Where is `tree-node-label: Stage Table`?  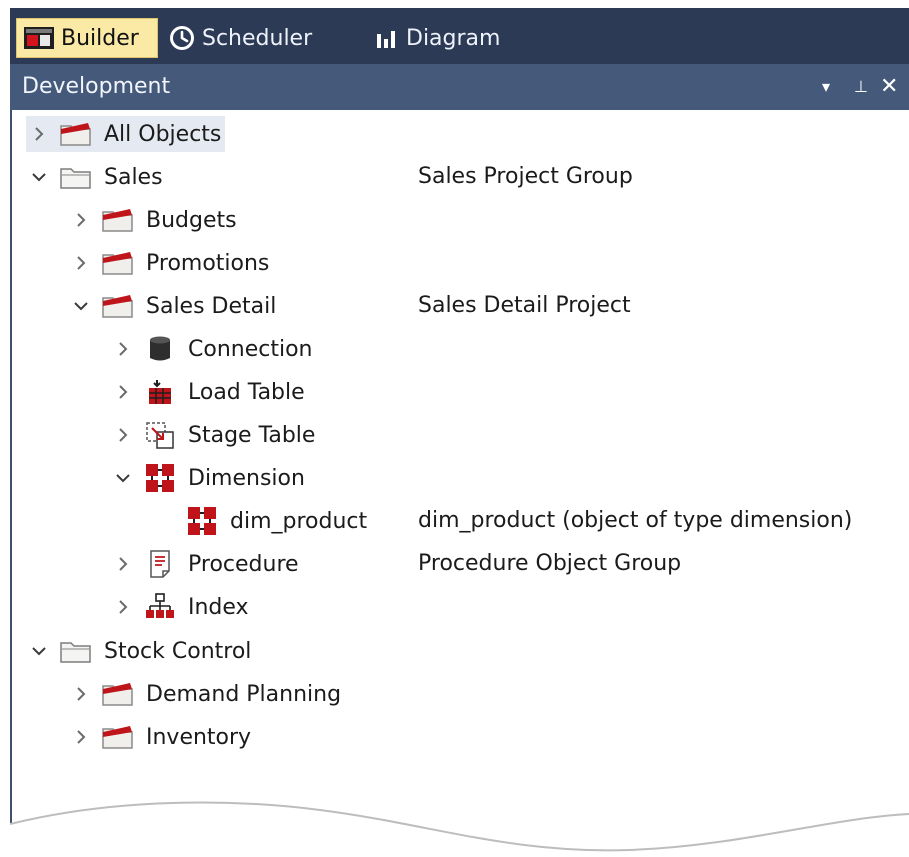
tree-node-label: Stage Table is located at coordinates (252, 435).